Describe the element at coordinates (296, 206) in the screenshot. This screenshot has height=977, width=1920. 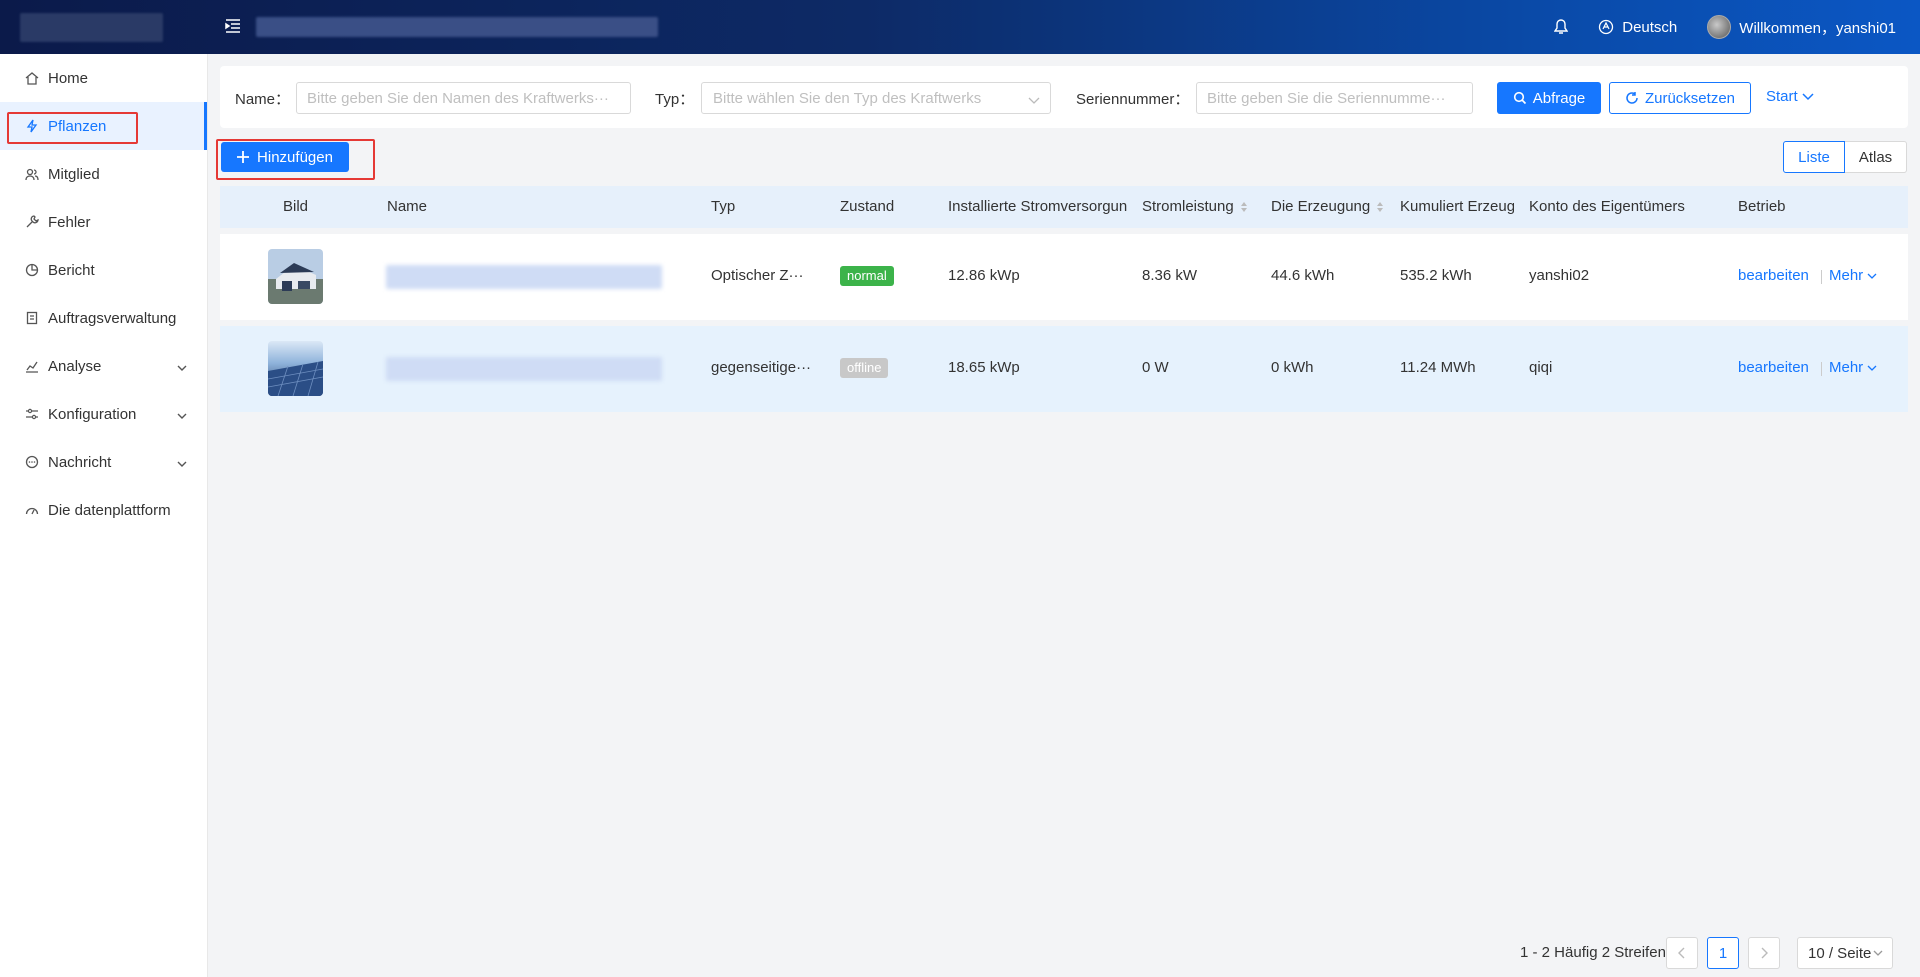
I see `column-header: Bild` at that location.